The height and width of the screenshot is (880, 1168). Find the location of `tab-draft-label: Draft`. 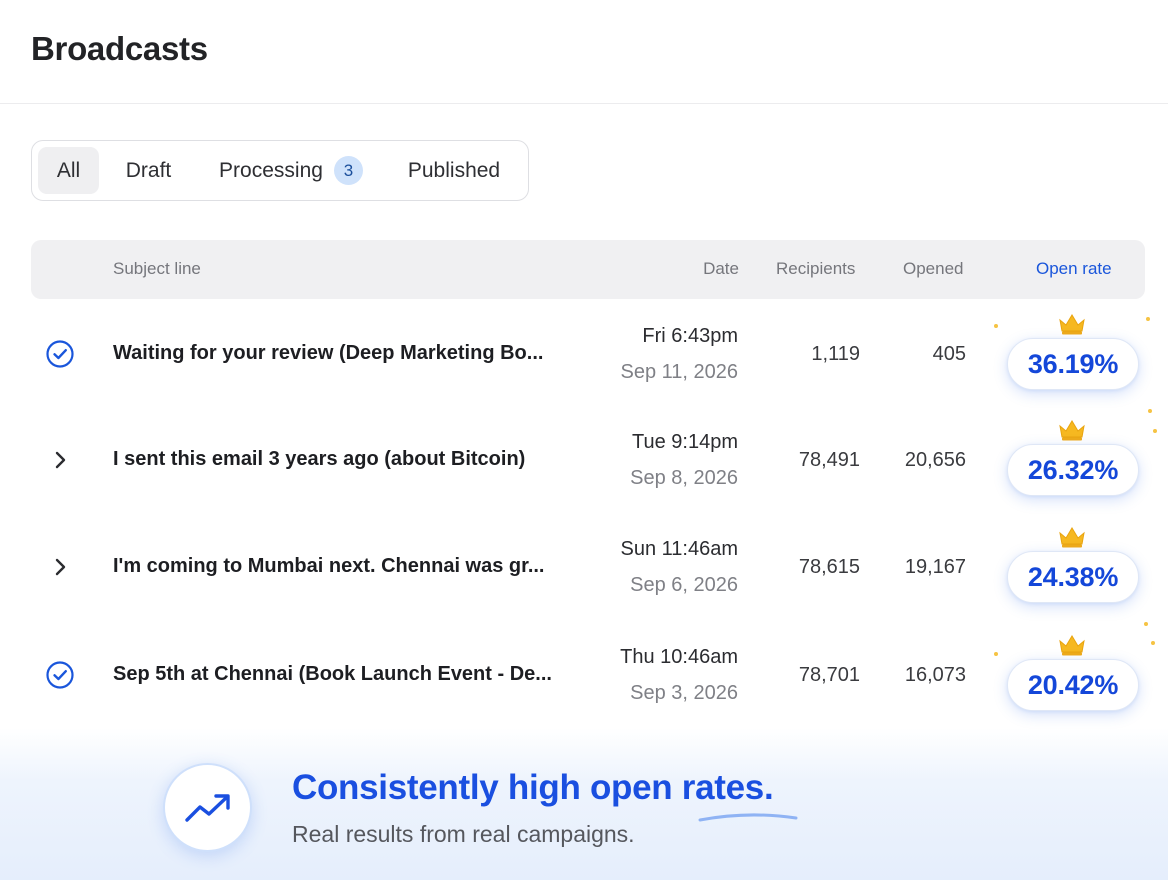

tab-draft-label: Draft is located at coordinates (148, 170).